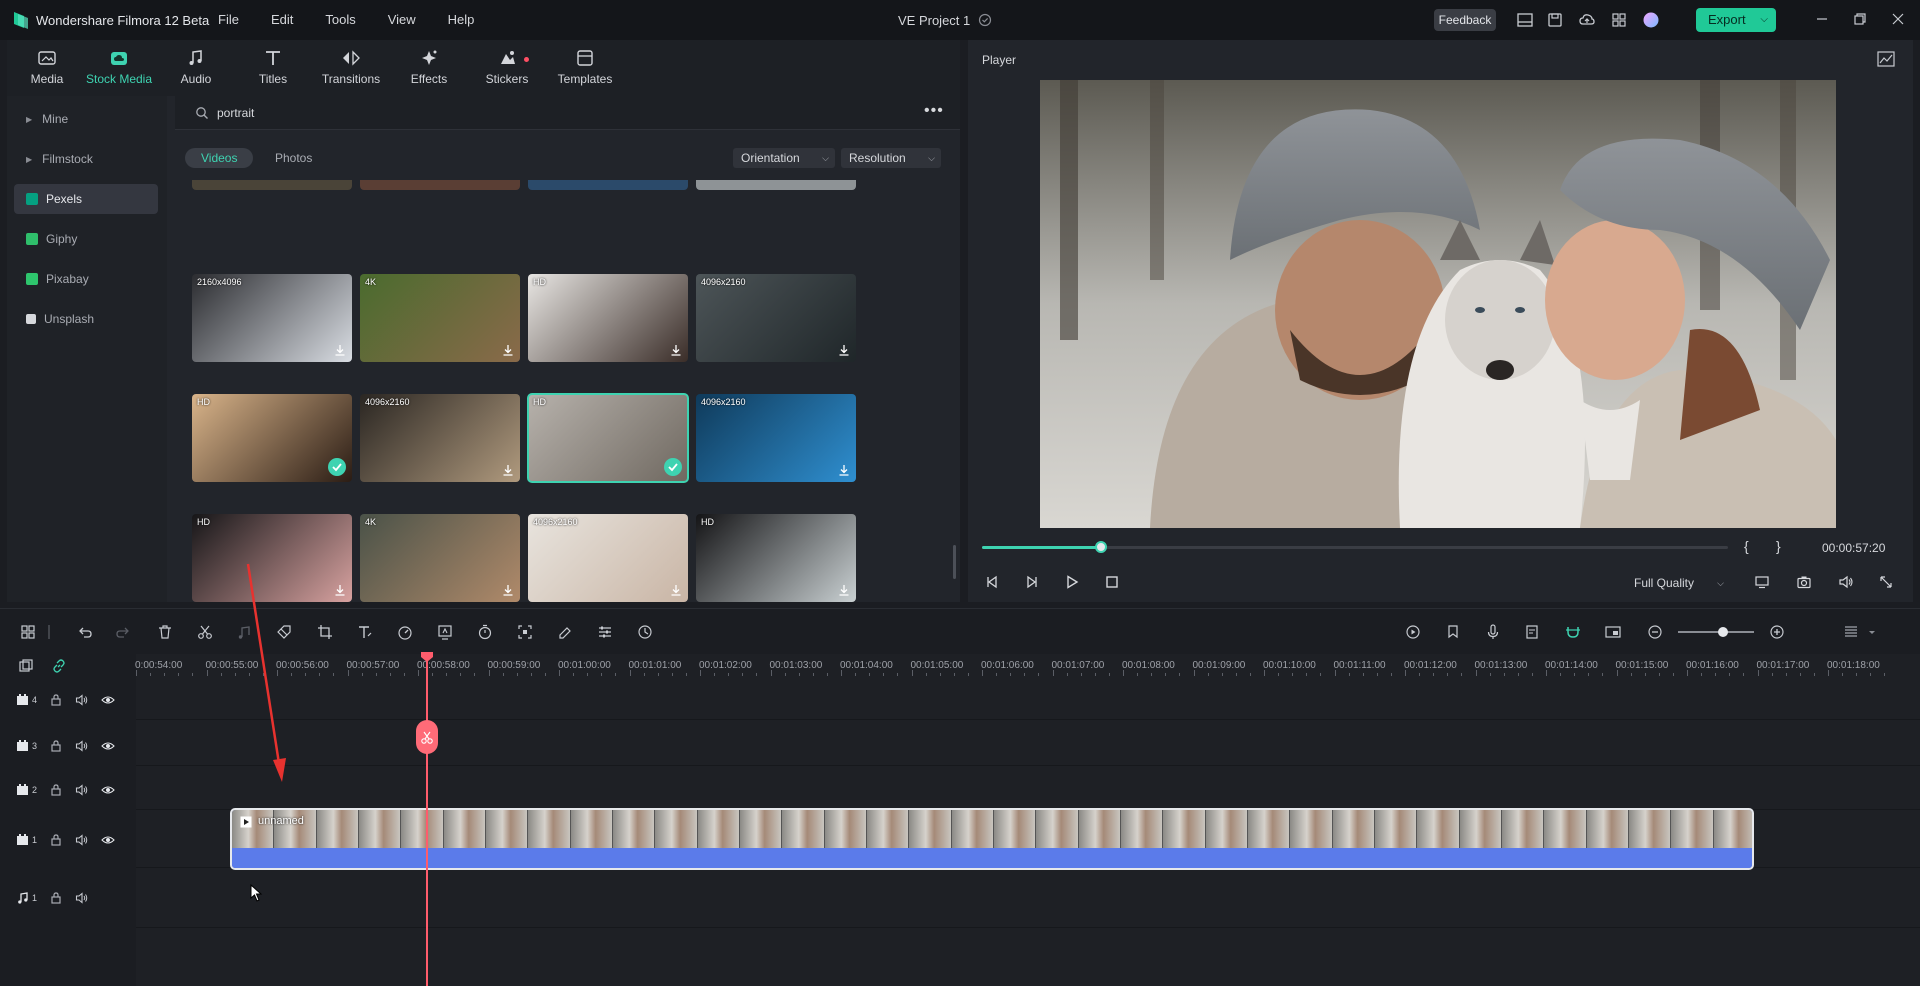 The width and height of the screenshot is (1920, 986). I want to click on adjust-sliders-icon, so click(605, 632).